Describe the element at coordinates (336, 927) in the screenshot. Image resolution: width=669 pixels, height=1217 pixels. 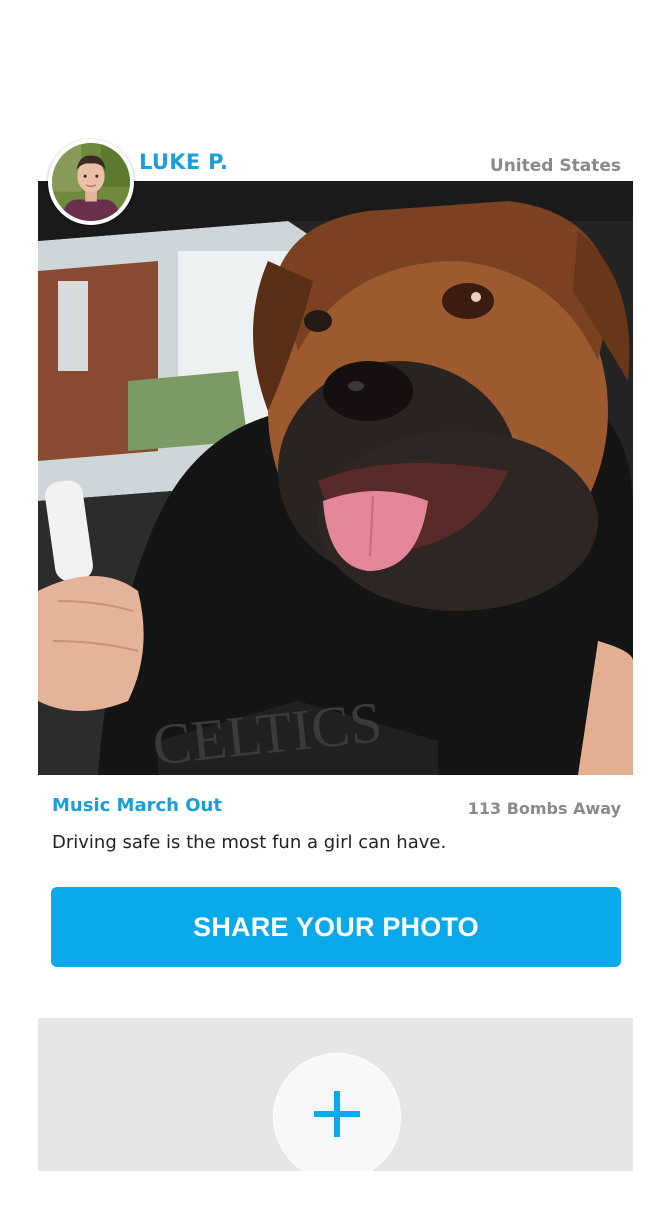
I see `share-photo-button: SHARE YOUR PHOTO` at that location.